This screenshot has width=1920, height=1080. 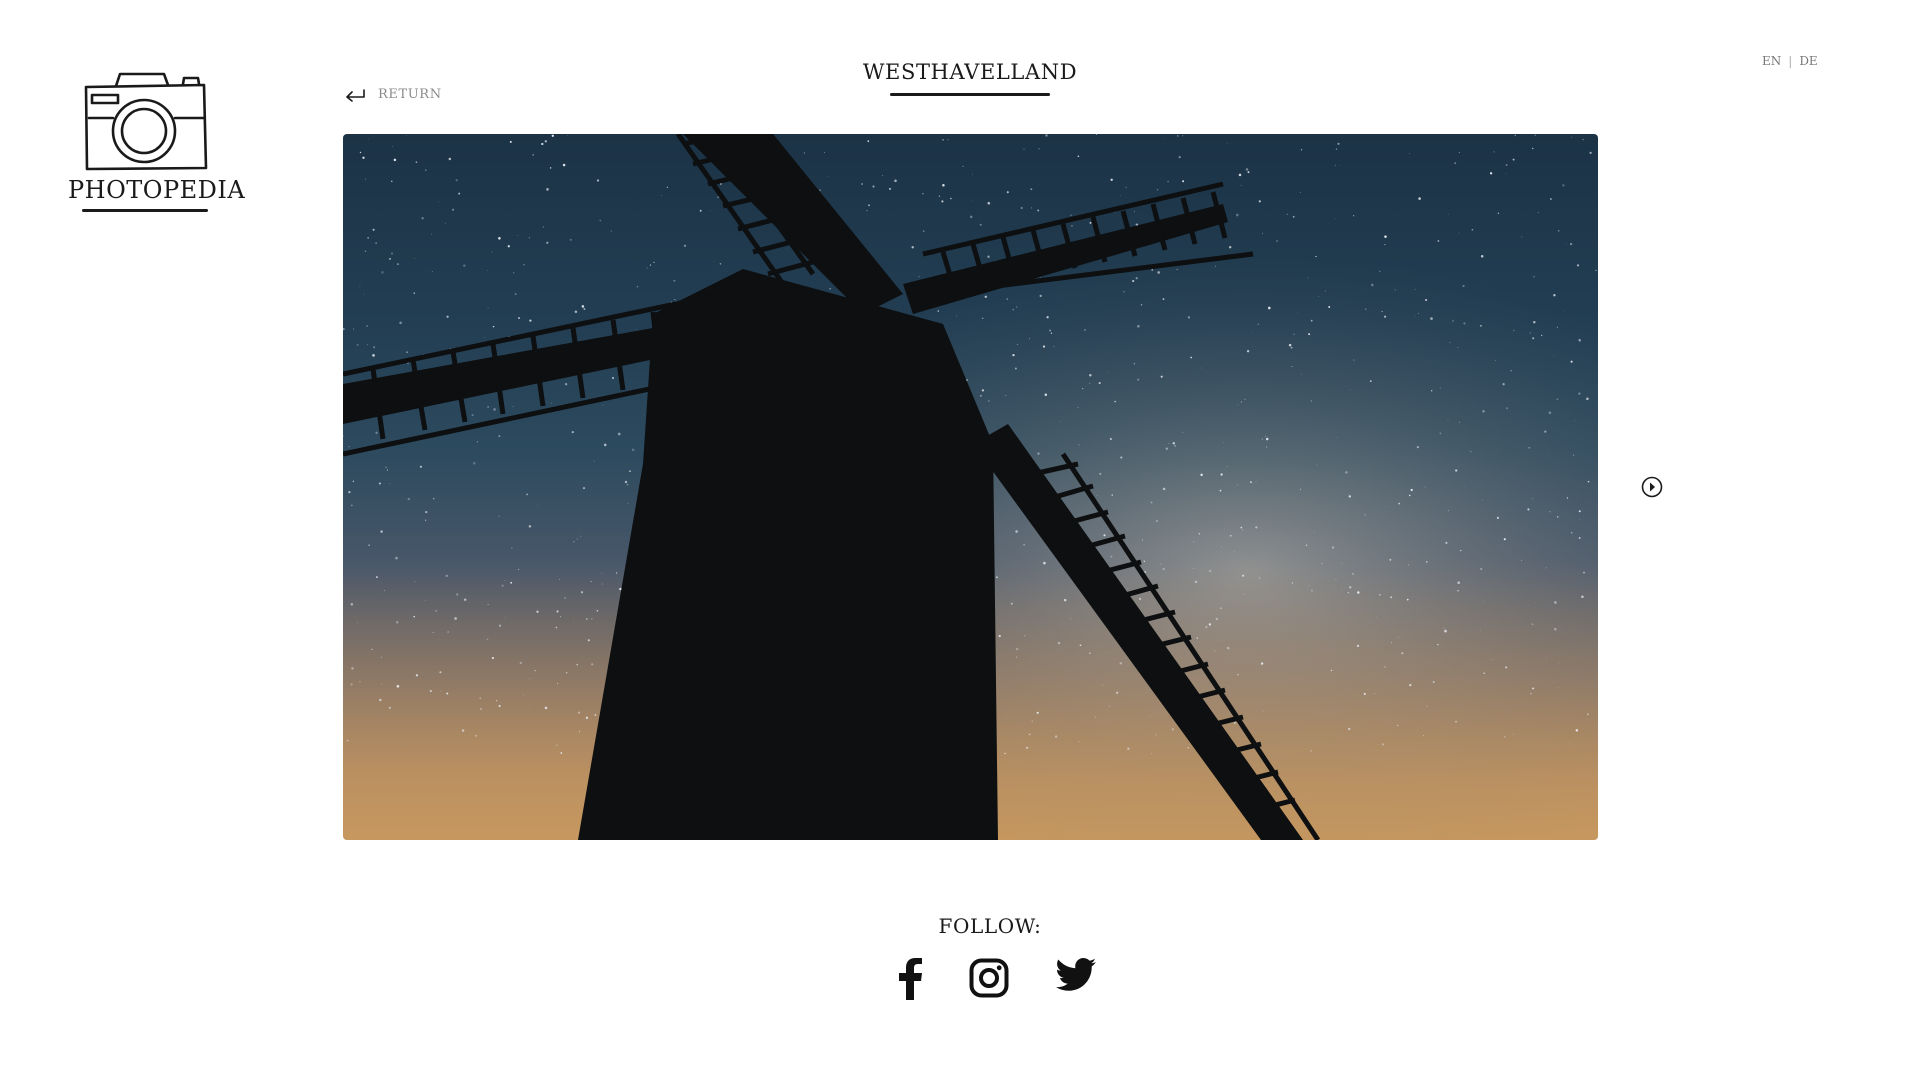 What do you see at coordinates (1652, 487) in the screenshot?
I see `next-photo-button` at bounding box center [1652, 487].